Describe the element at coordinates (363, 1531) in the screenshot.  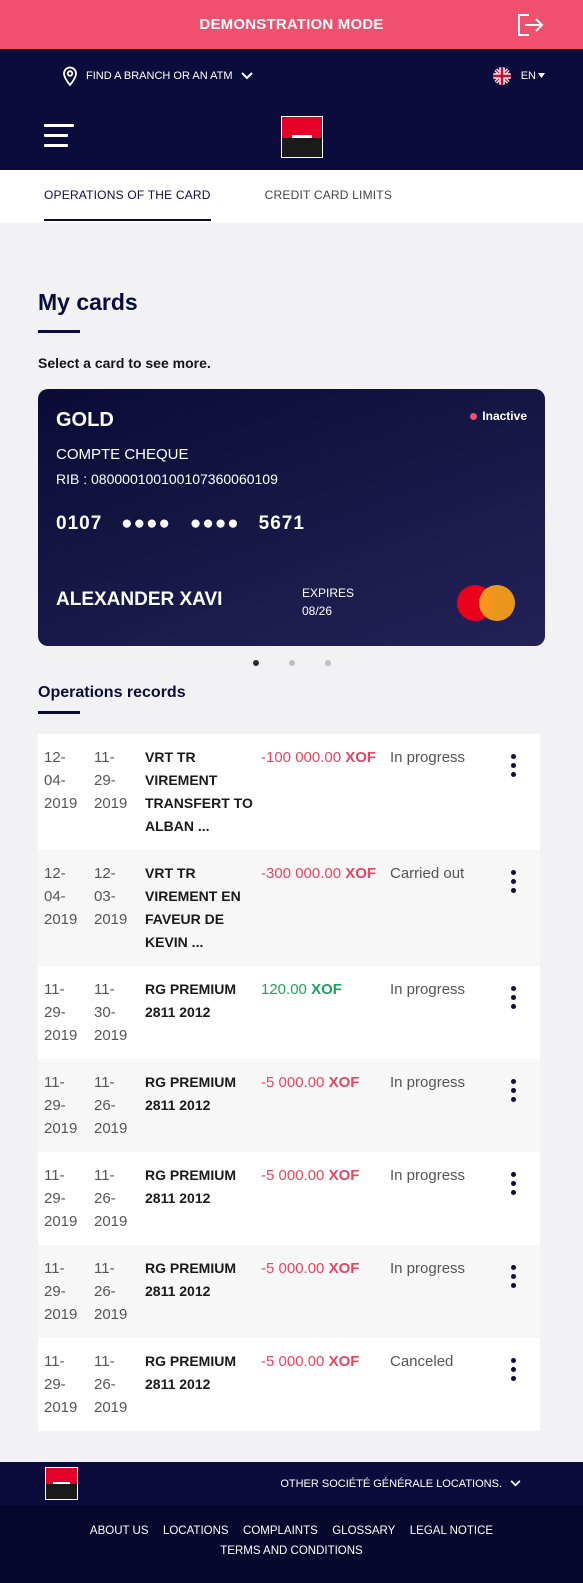
I see `footer-link-glossary: GLOSSARY` at that location.